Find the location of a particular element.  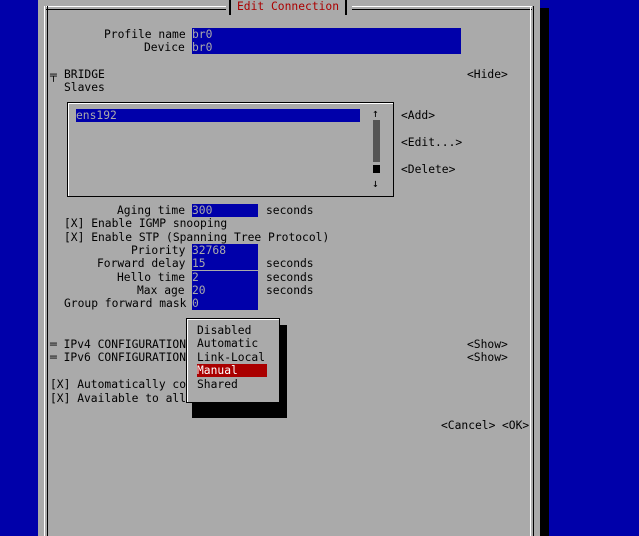

scrollbar-track is located at coordinates (376, 141).